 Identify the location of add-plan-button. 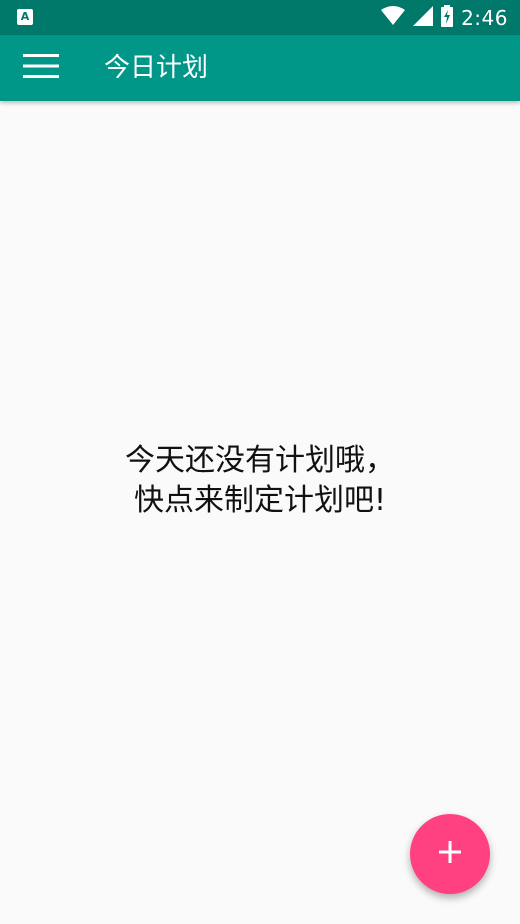
(450, 854).